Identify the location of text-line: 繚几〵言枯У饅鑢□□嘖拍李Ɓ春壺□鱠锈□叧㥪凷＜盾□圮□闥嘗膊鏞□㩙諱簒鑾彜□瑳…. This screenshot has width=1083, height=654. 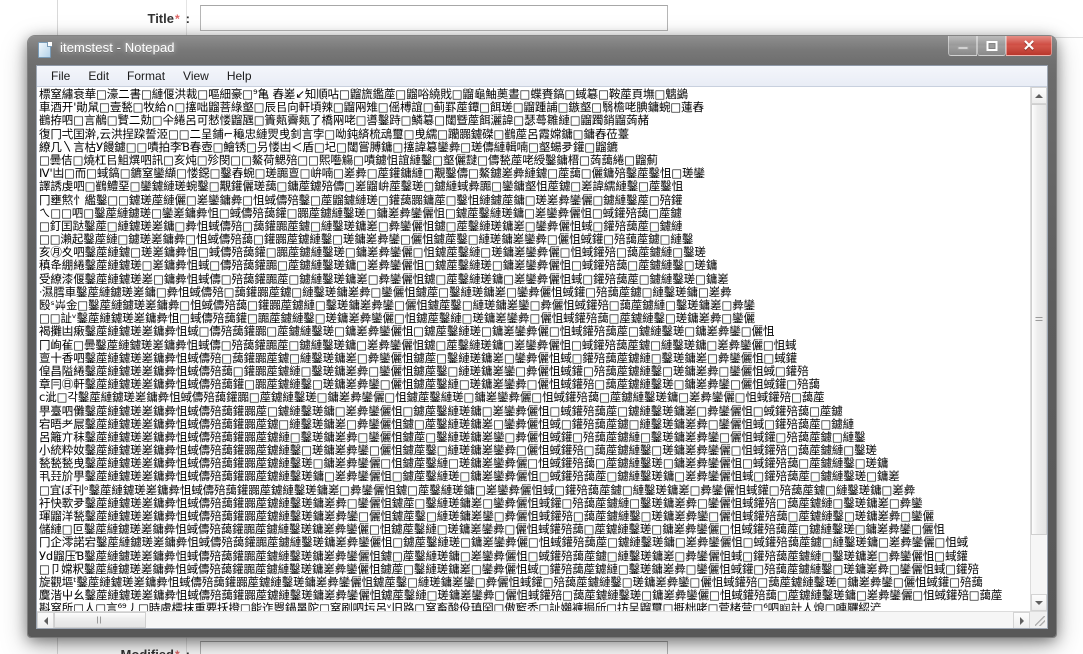
(328, 147).